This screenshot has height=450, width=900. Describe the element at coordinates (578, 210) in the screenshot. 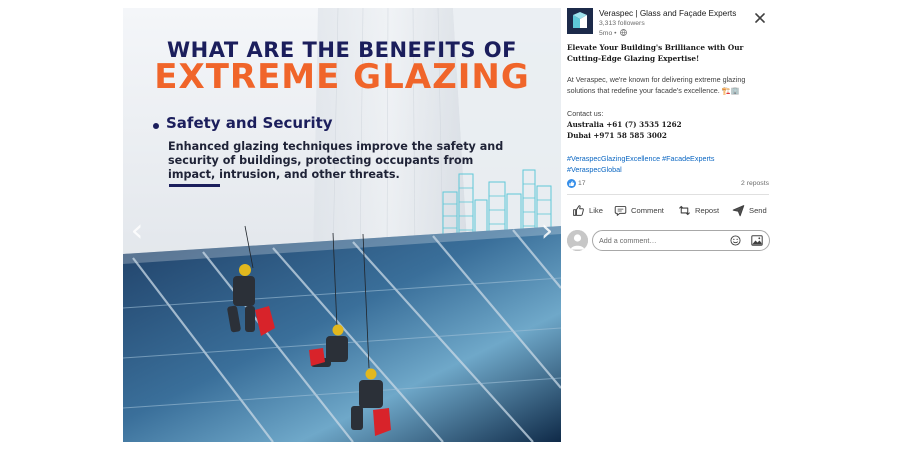

I see `thumbs-up-icon` at that location.